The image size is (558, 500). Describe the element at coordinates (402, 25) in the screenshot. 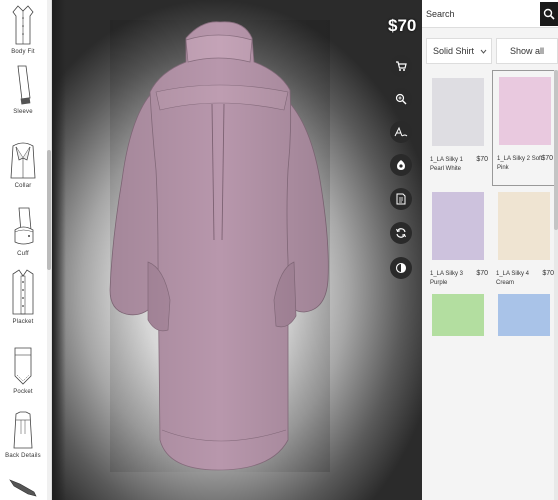

I see `price-label: $70` at that location.